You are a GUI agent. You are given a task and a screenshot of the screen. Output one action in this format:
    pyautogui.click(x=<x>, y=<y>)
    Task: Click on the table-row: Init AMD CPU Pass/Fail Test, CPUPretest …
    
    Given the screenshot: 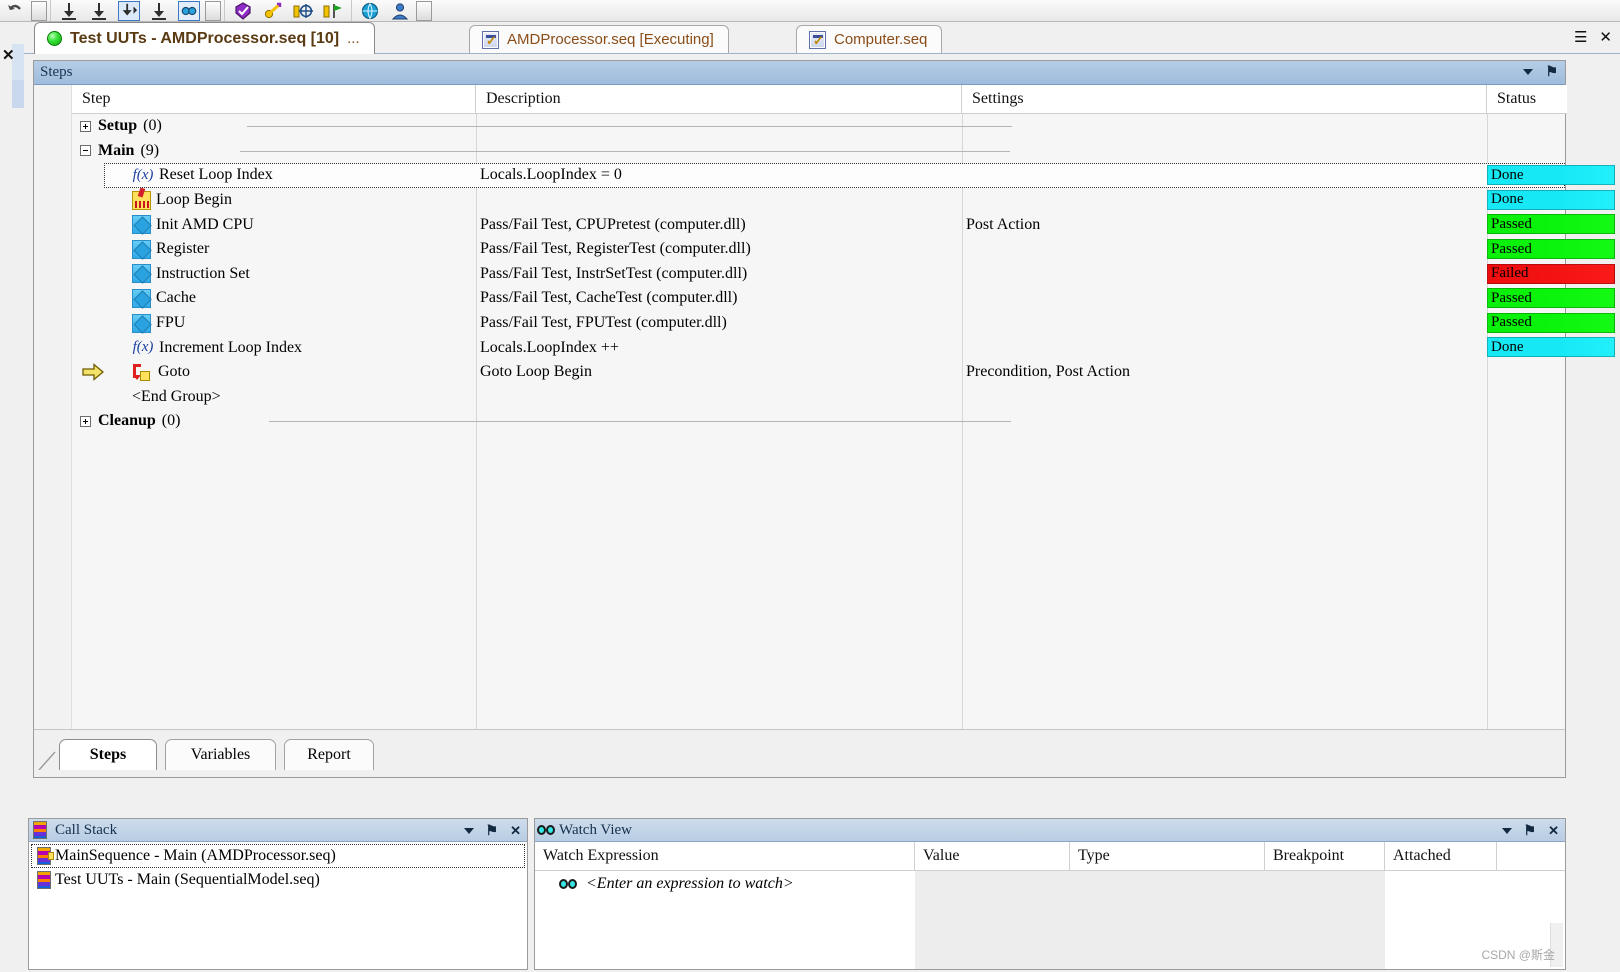 What is the action you would take?
    pyautogui.click(x=843, y=224)
    